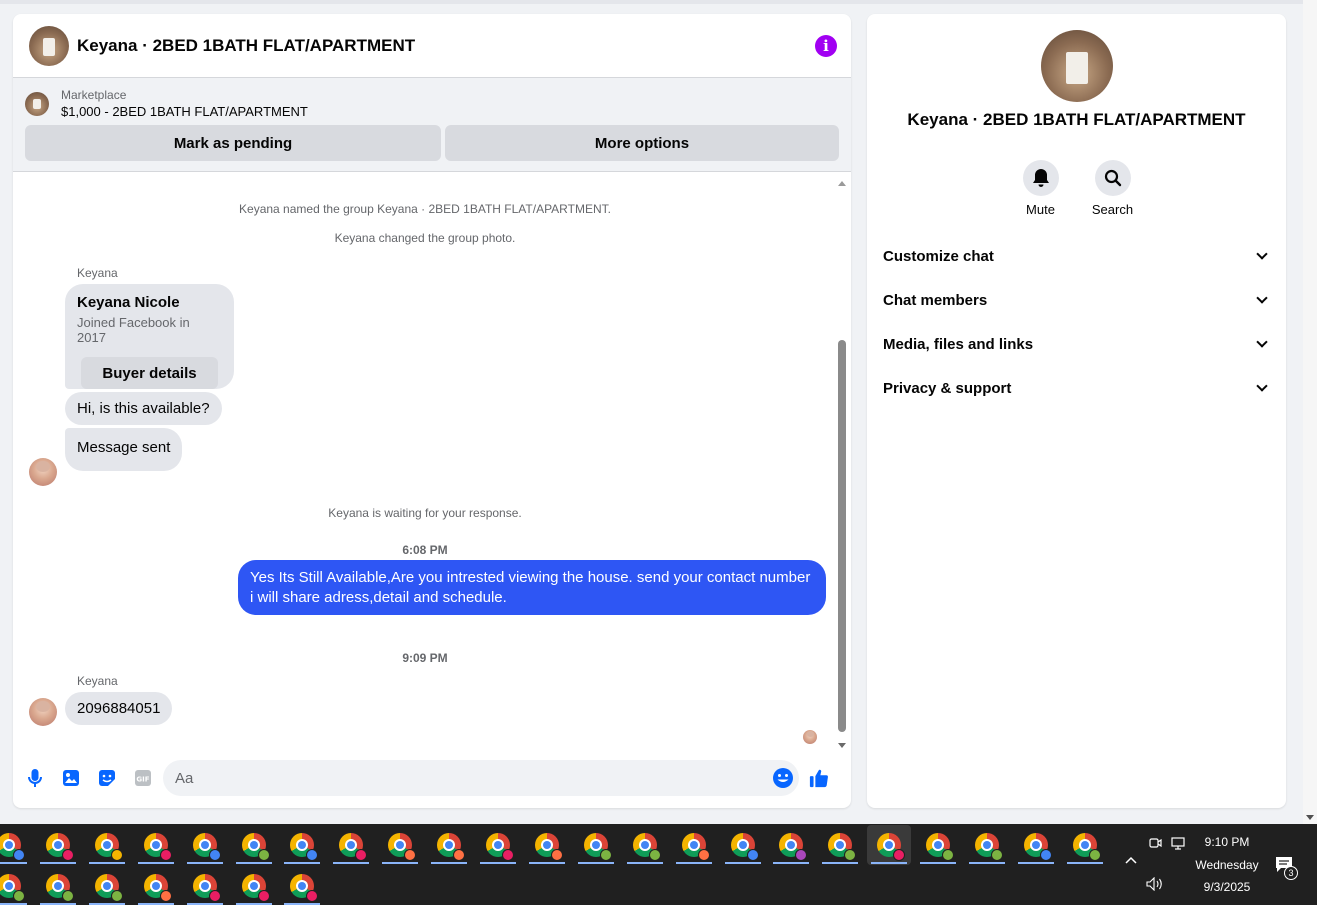 The image size is (1317, 905). I want to click on info-icon: i, so click(826, 45).